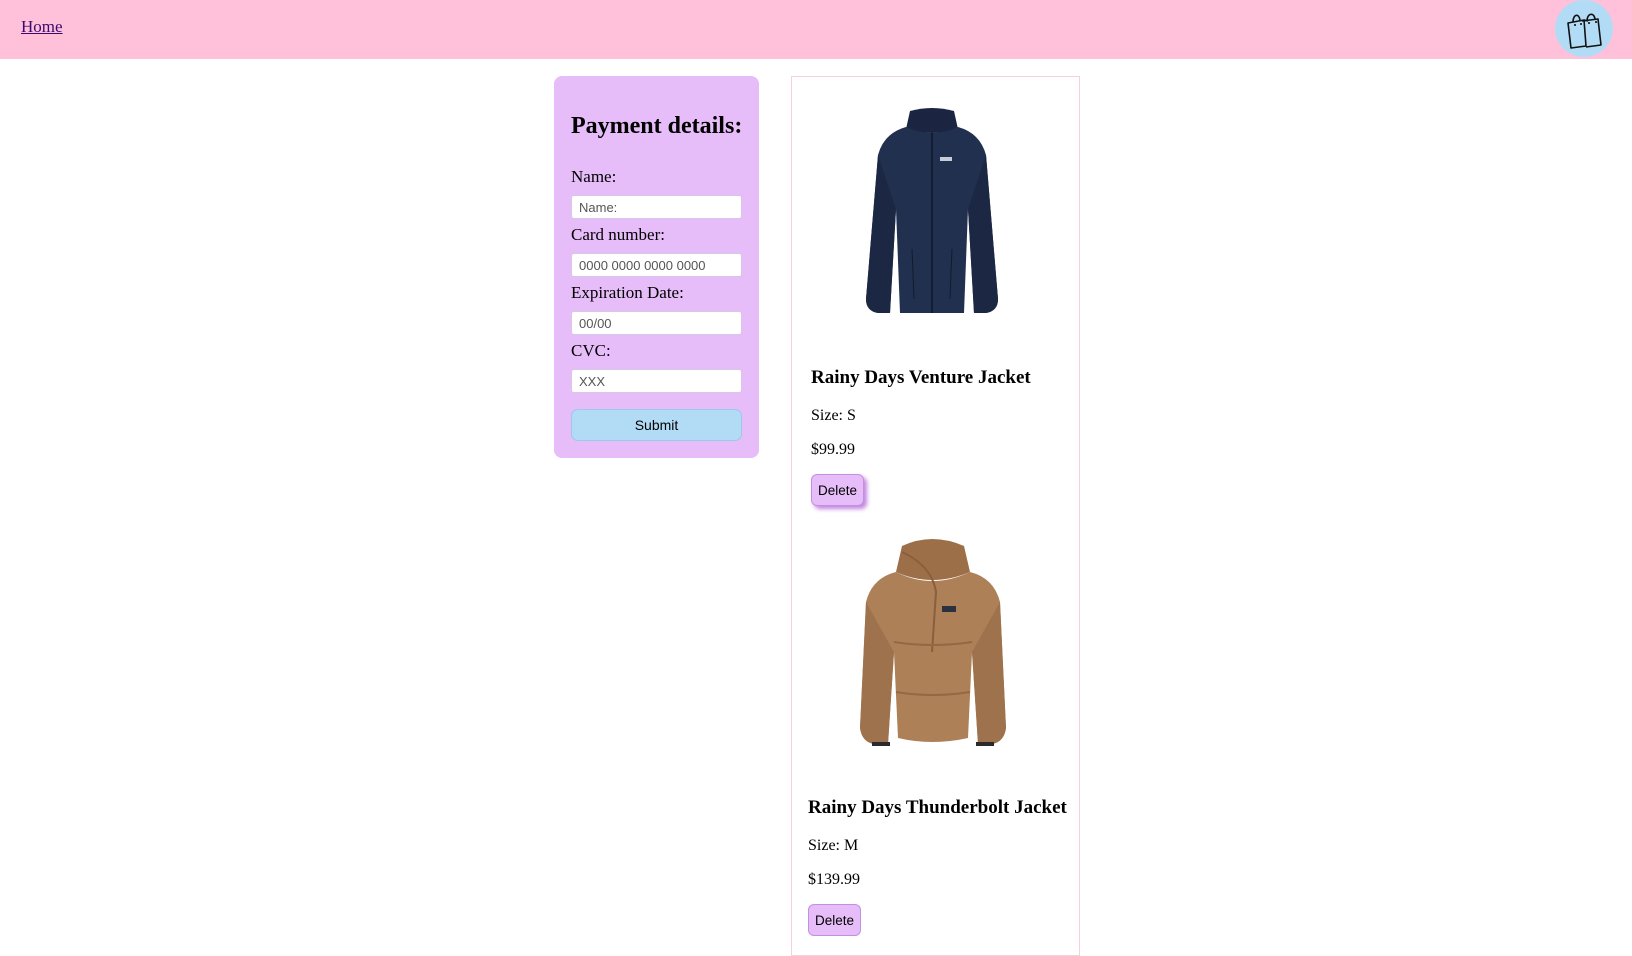 The height and width of the screenshot is (956, 1632). I want to click on cvc-label: CVC:, so click(591, 350).